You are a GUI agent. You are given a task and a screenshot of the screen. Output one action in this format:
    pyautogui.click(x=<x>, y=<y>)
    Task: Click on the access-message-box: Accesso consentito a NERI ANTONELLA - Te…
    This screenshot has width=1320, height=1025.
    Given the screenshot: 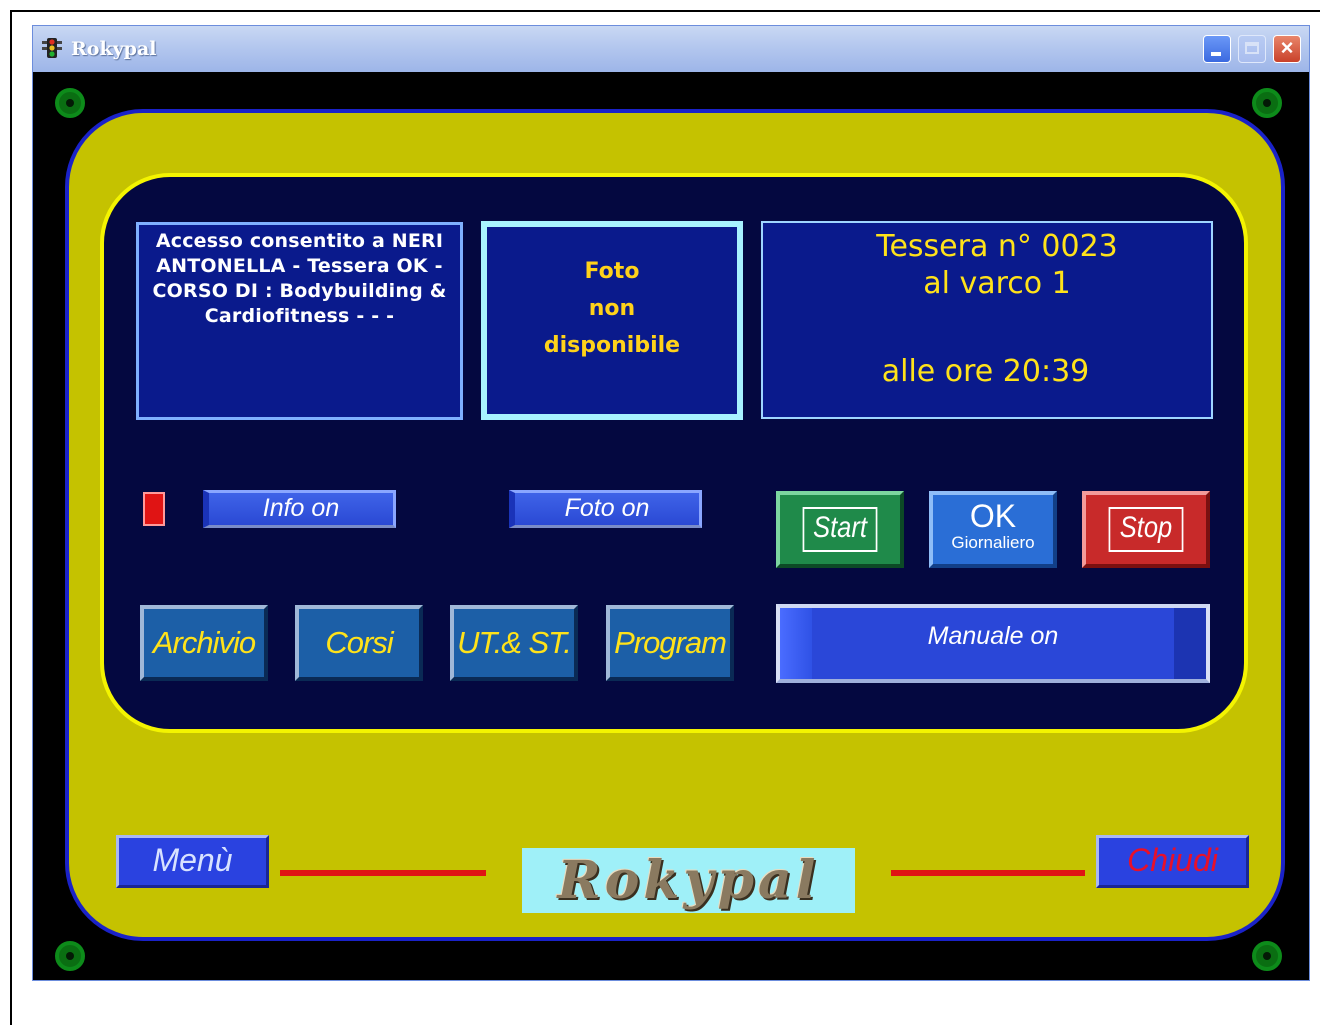 What is the action you would take?
    pyautogui.click(x=299, y=321)
    